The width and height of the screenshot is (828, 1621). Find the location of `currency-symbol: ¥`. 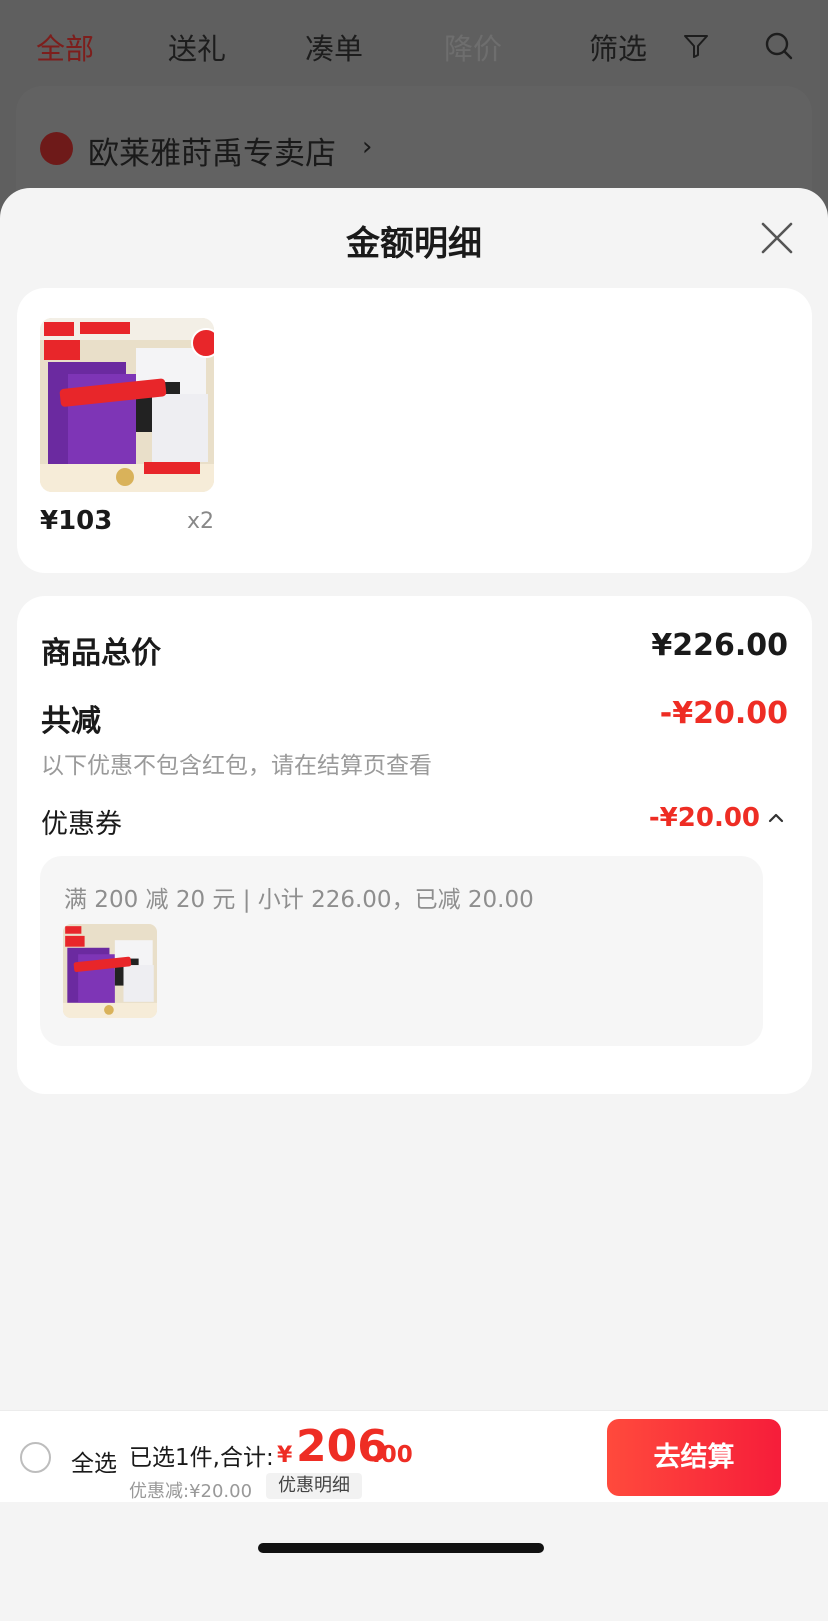

currency-symbol: ¥ is located at coordinates (285, 1455).